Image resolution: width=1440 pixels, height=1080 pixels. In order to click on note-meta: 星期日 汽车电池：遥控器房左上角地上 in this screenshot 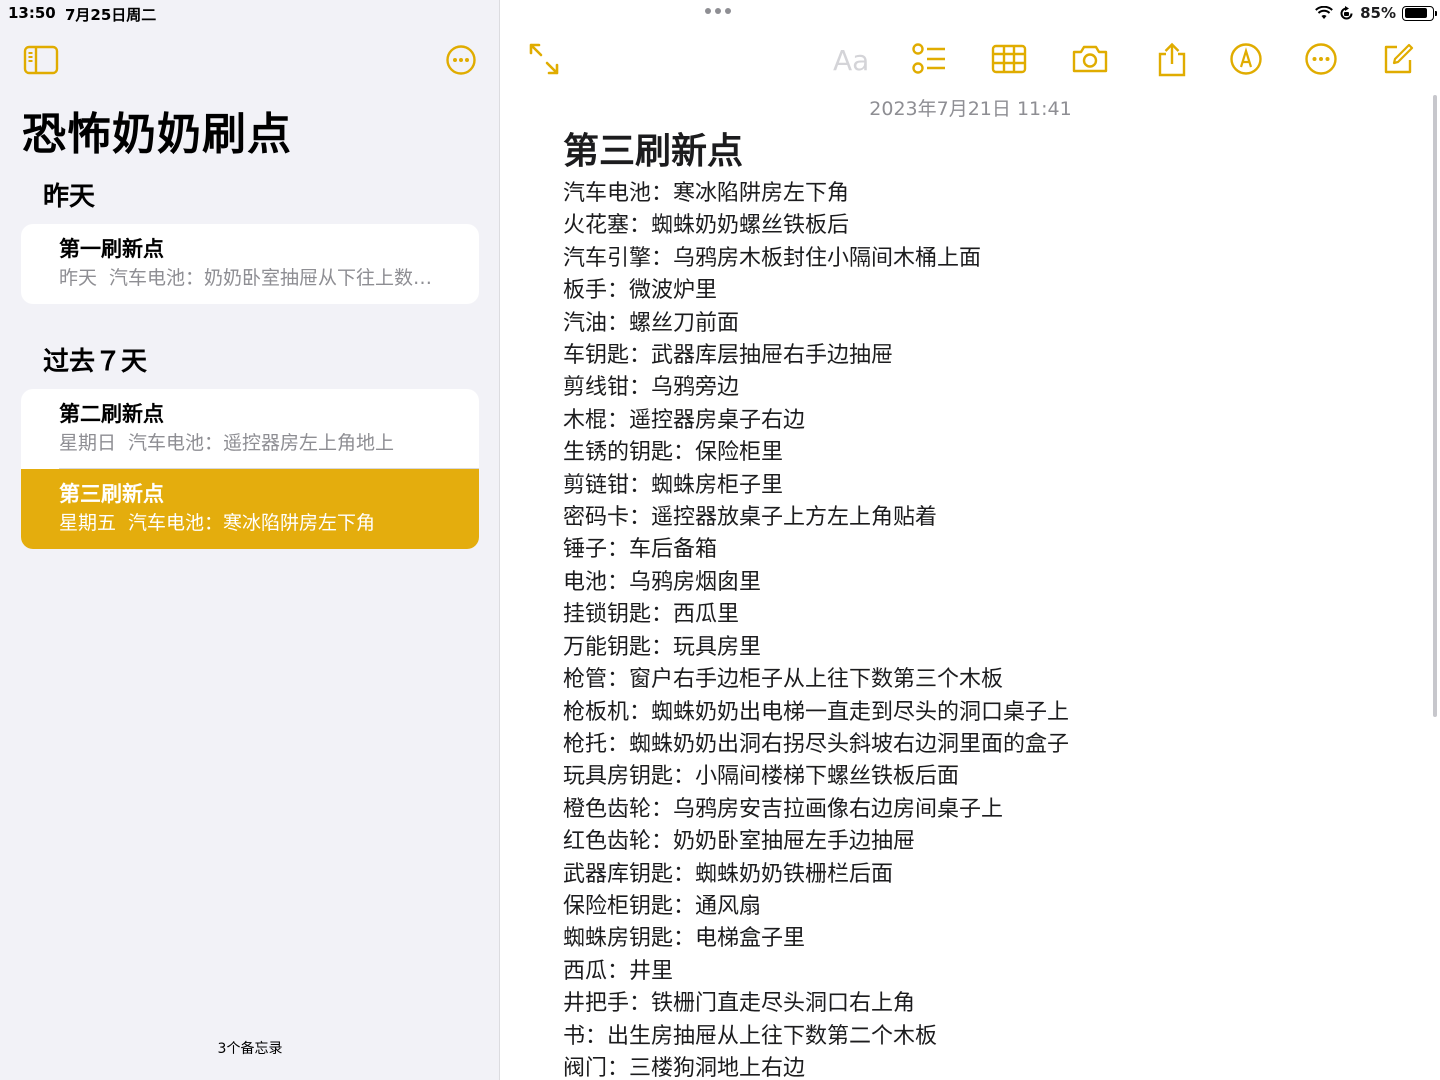, I will do `click(259, 443)`.